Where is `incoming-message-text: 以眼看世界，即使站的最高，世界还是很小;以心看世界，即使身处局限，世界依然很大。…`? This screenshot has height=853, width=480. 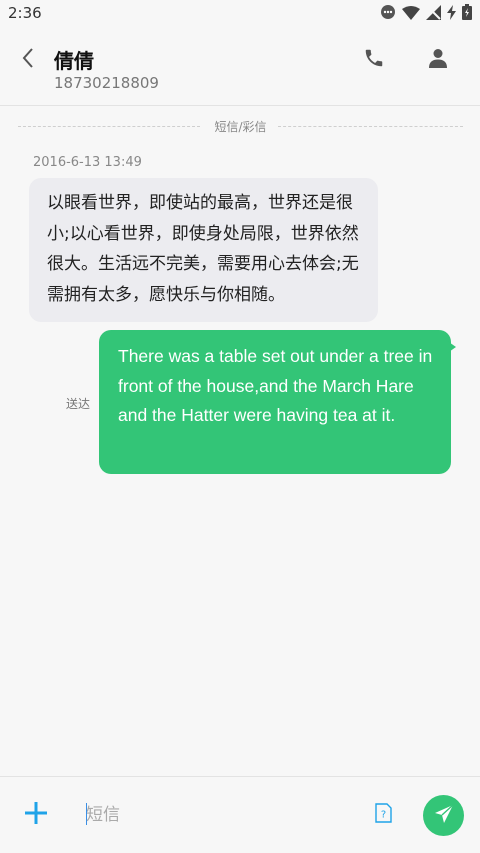
incoming-message-text: 以眼看世界，即使站的最高，世界还是很小;以心看世界，即使身处局限，世界依然很大。… is located at coordinates (203, 249).